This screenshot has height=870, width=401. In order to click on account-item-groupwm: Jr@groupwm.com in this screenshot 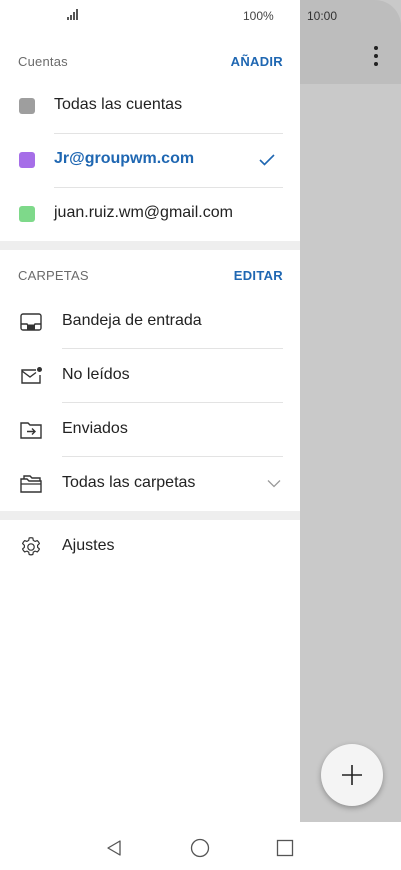, I will do `click(150, 160)`.